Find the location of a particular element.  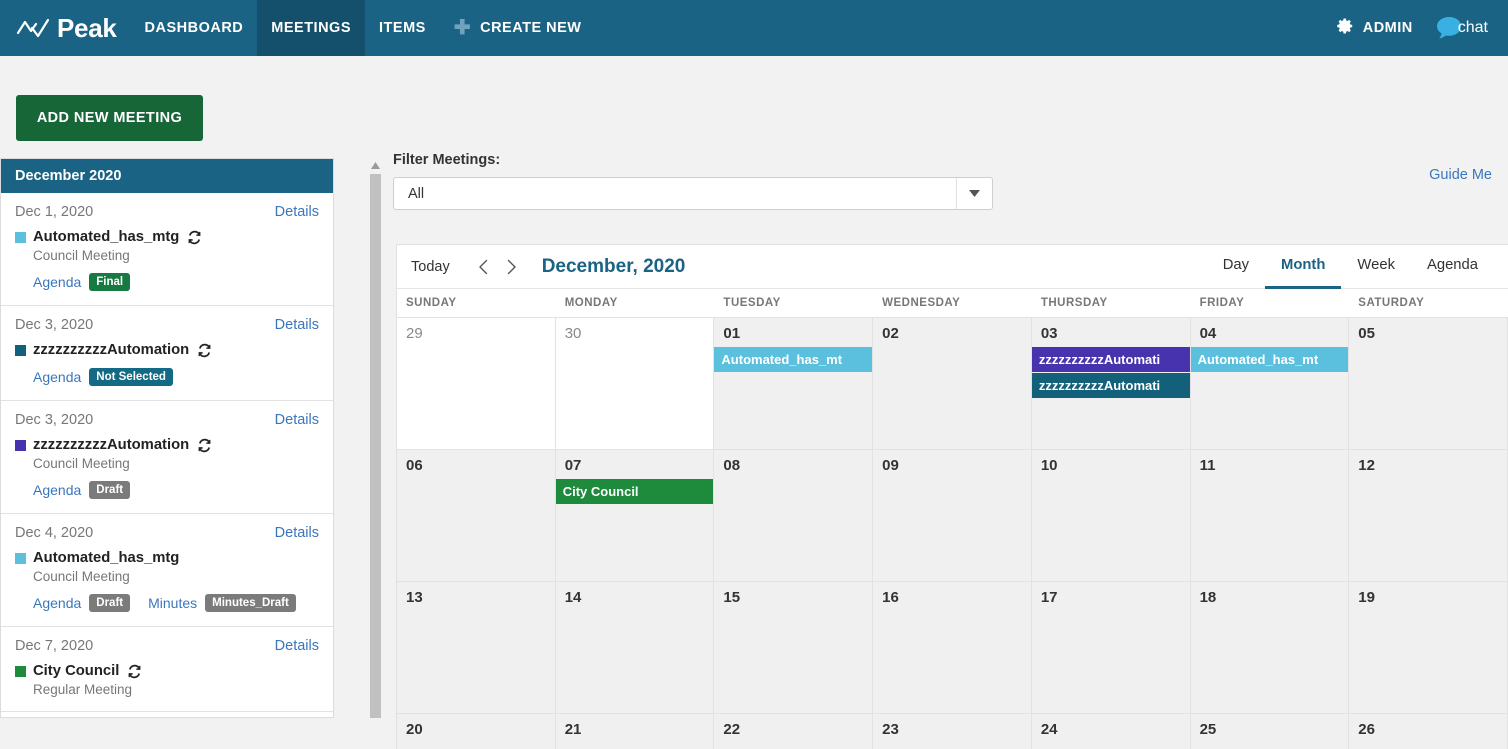

chevron-down-icon is located at coordinates (974, 193).